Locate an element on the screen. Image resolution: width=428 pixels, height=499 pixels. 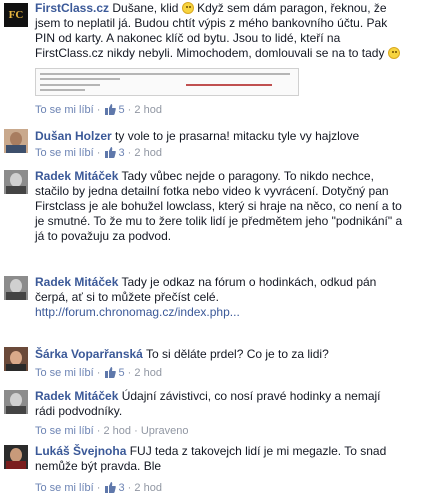
comment-author: Lukáš Švejnoha is located at coordinates (80, 451).